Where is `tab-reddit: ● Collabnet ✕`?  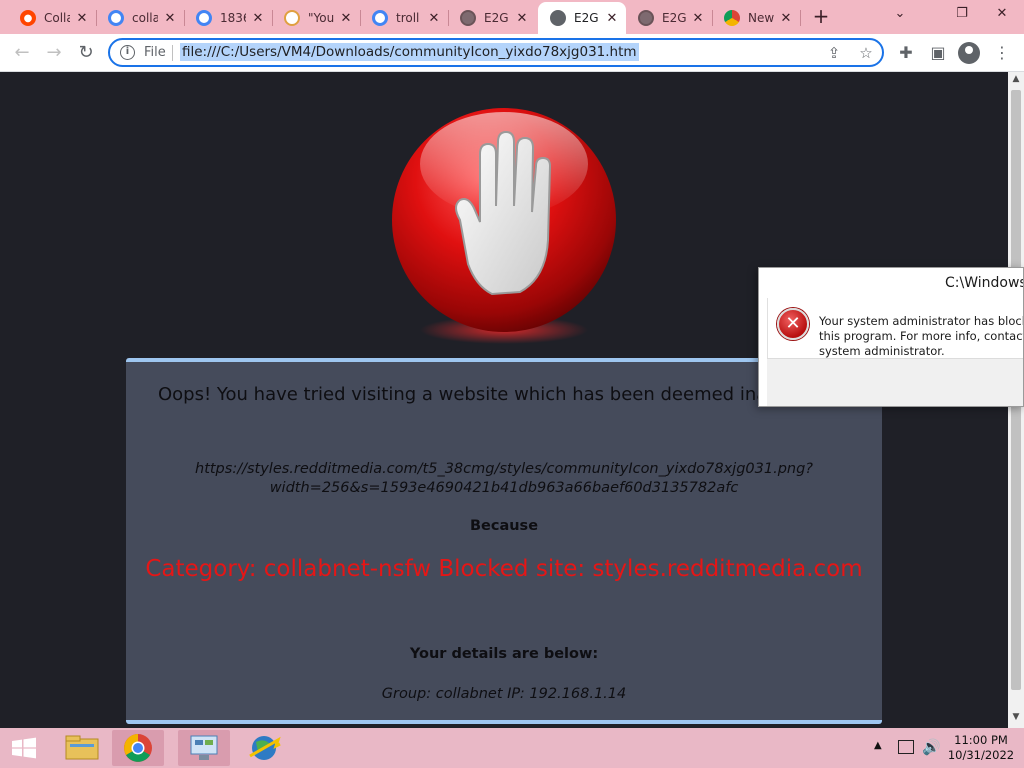 tab-reddit: ● Collabnet ✕ is located at coordinates (52, 18).